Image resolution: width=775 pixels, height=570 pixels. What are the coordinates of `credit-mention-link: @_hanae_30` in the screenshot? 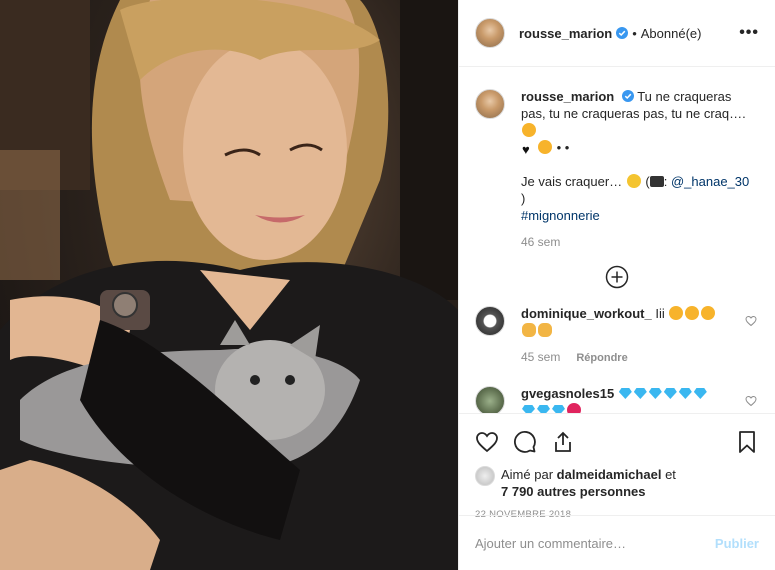 It's located at (710, 181).